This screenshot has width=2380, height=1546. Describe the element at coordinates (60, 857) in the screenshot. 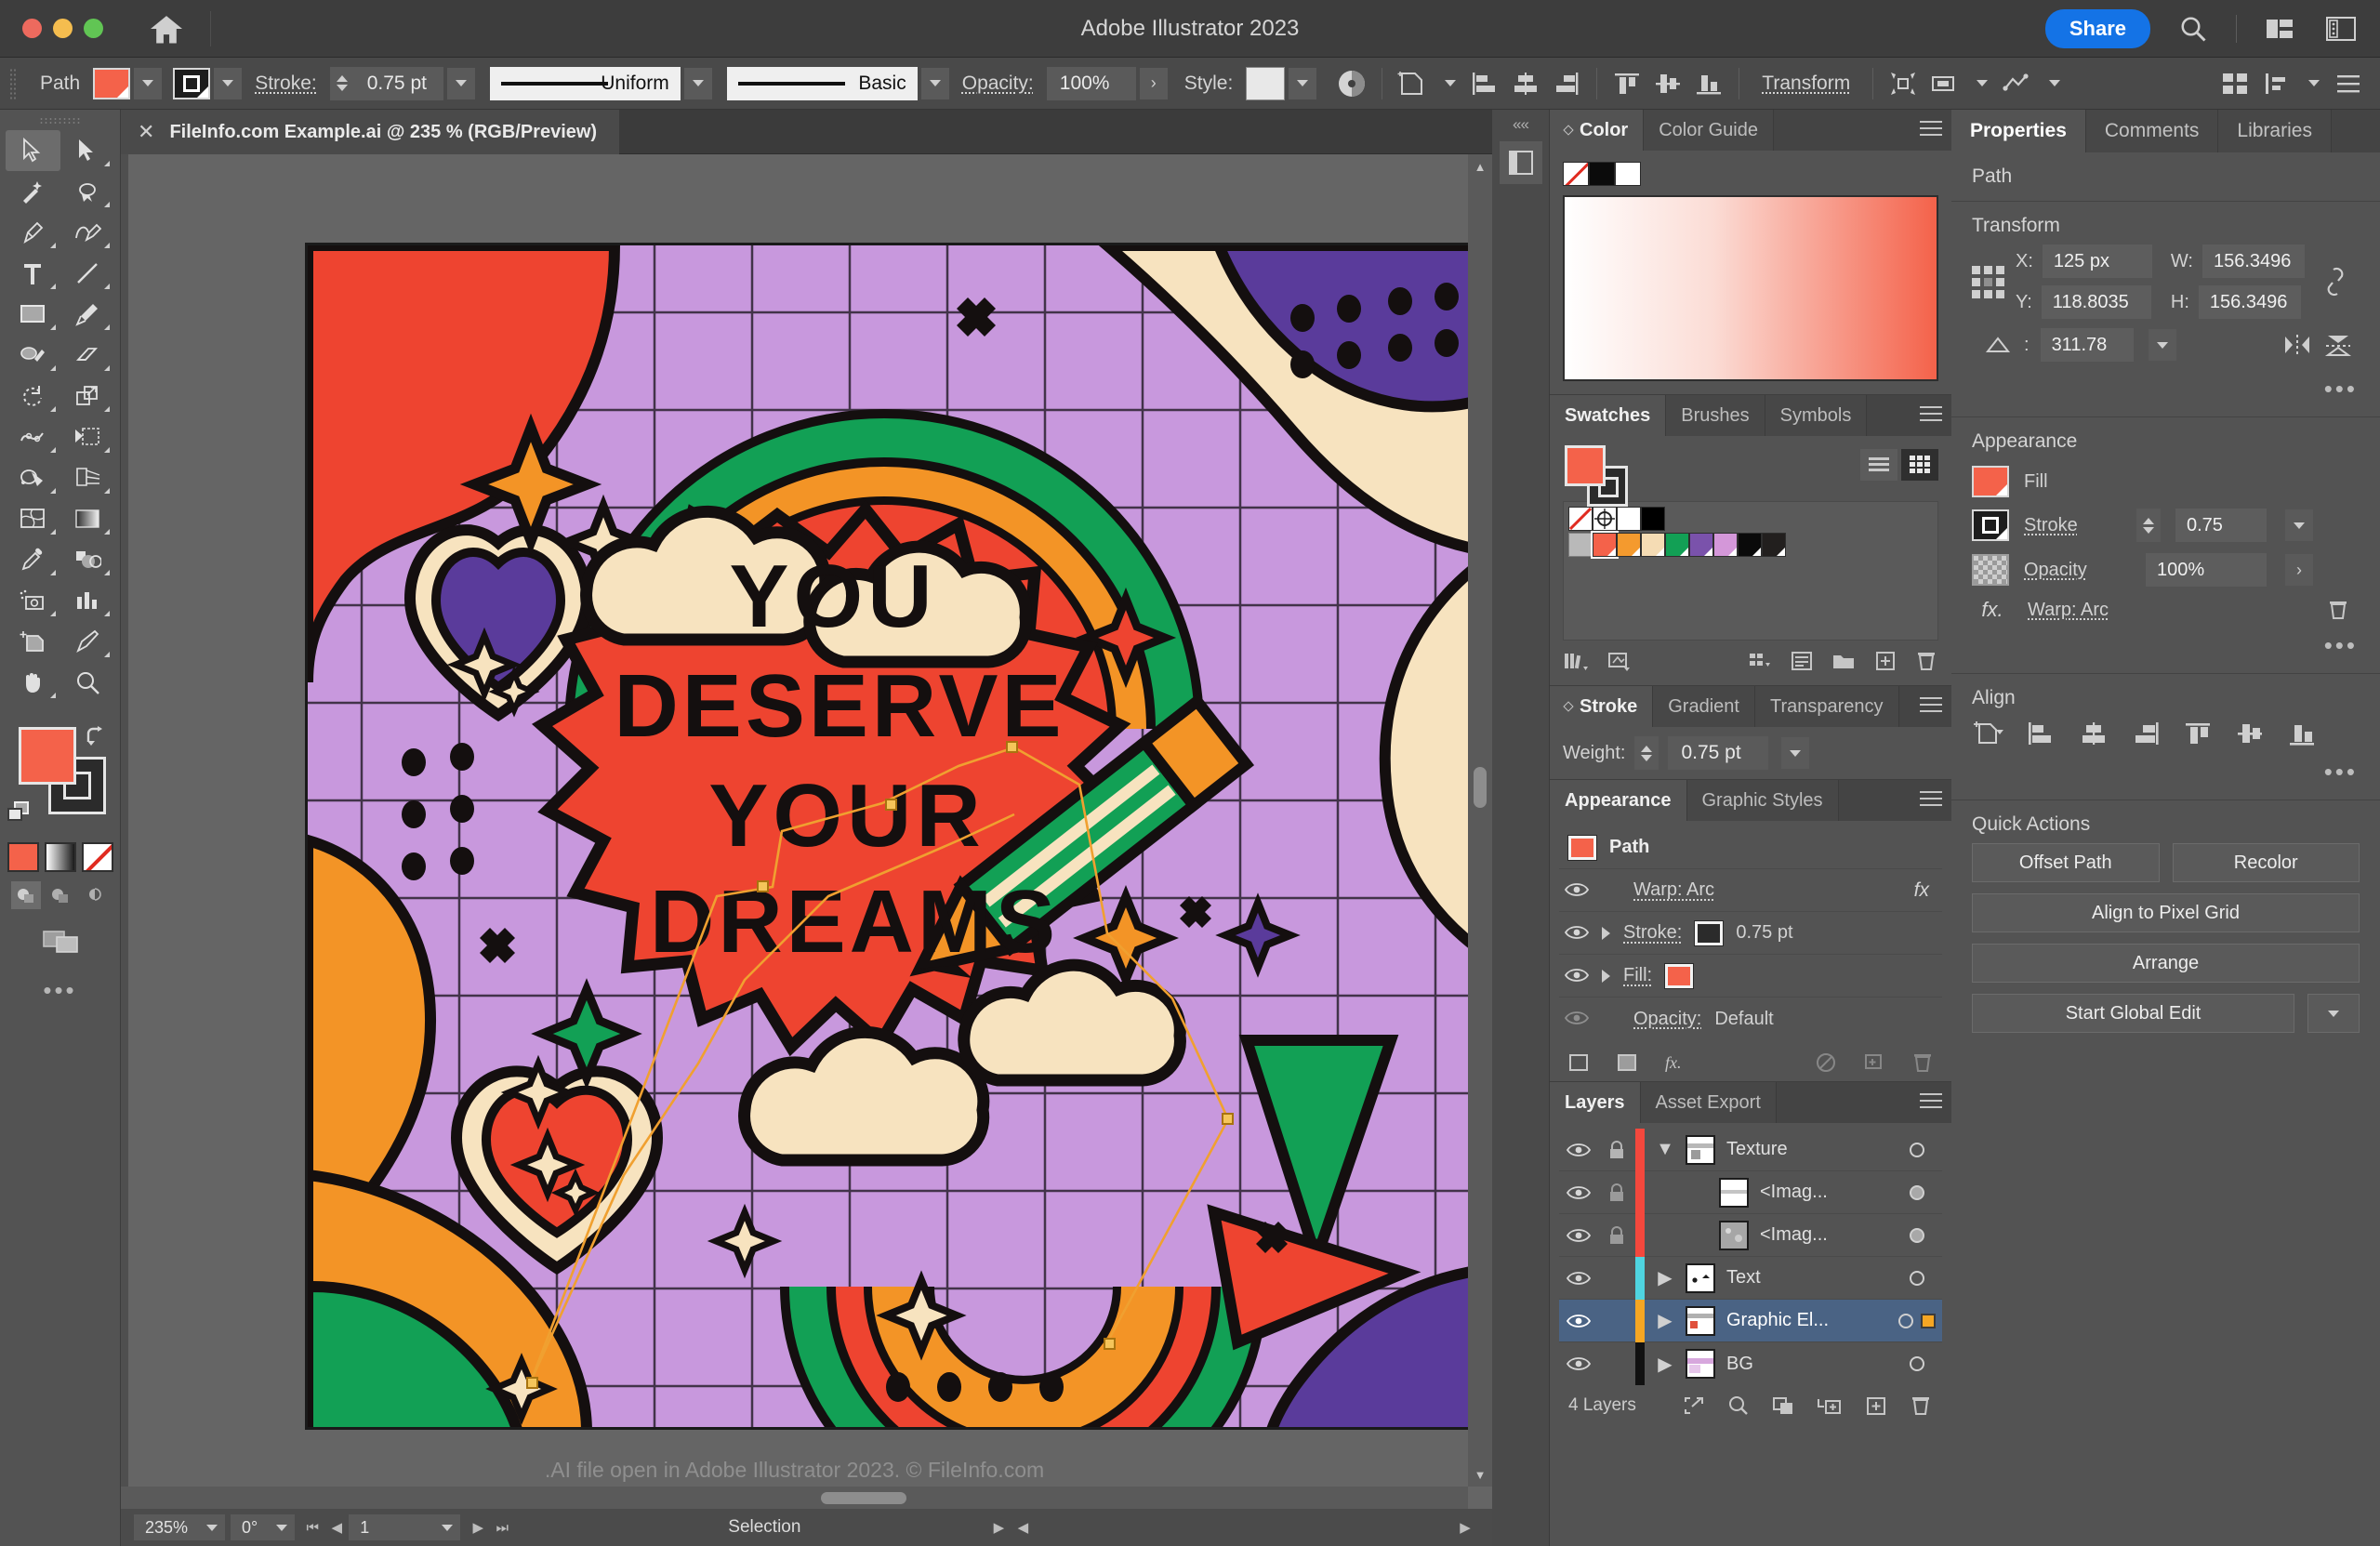

I see `gradient-mode-icon` at that location.